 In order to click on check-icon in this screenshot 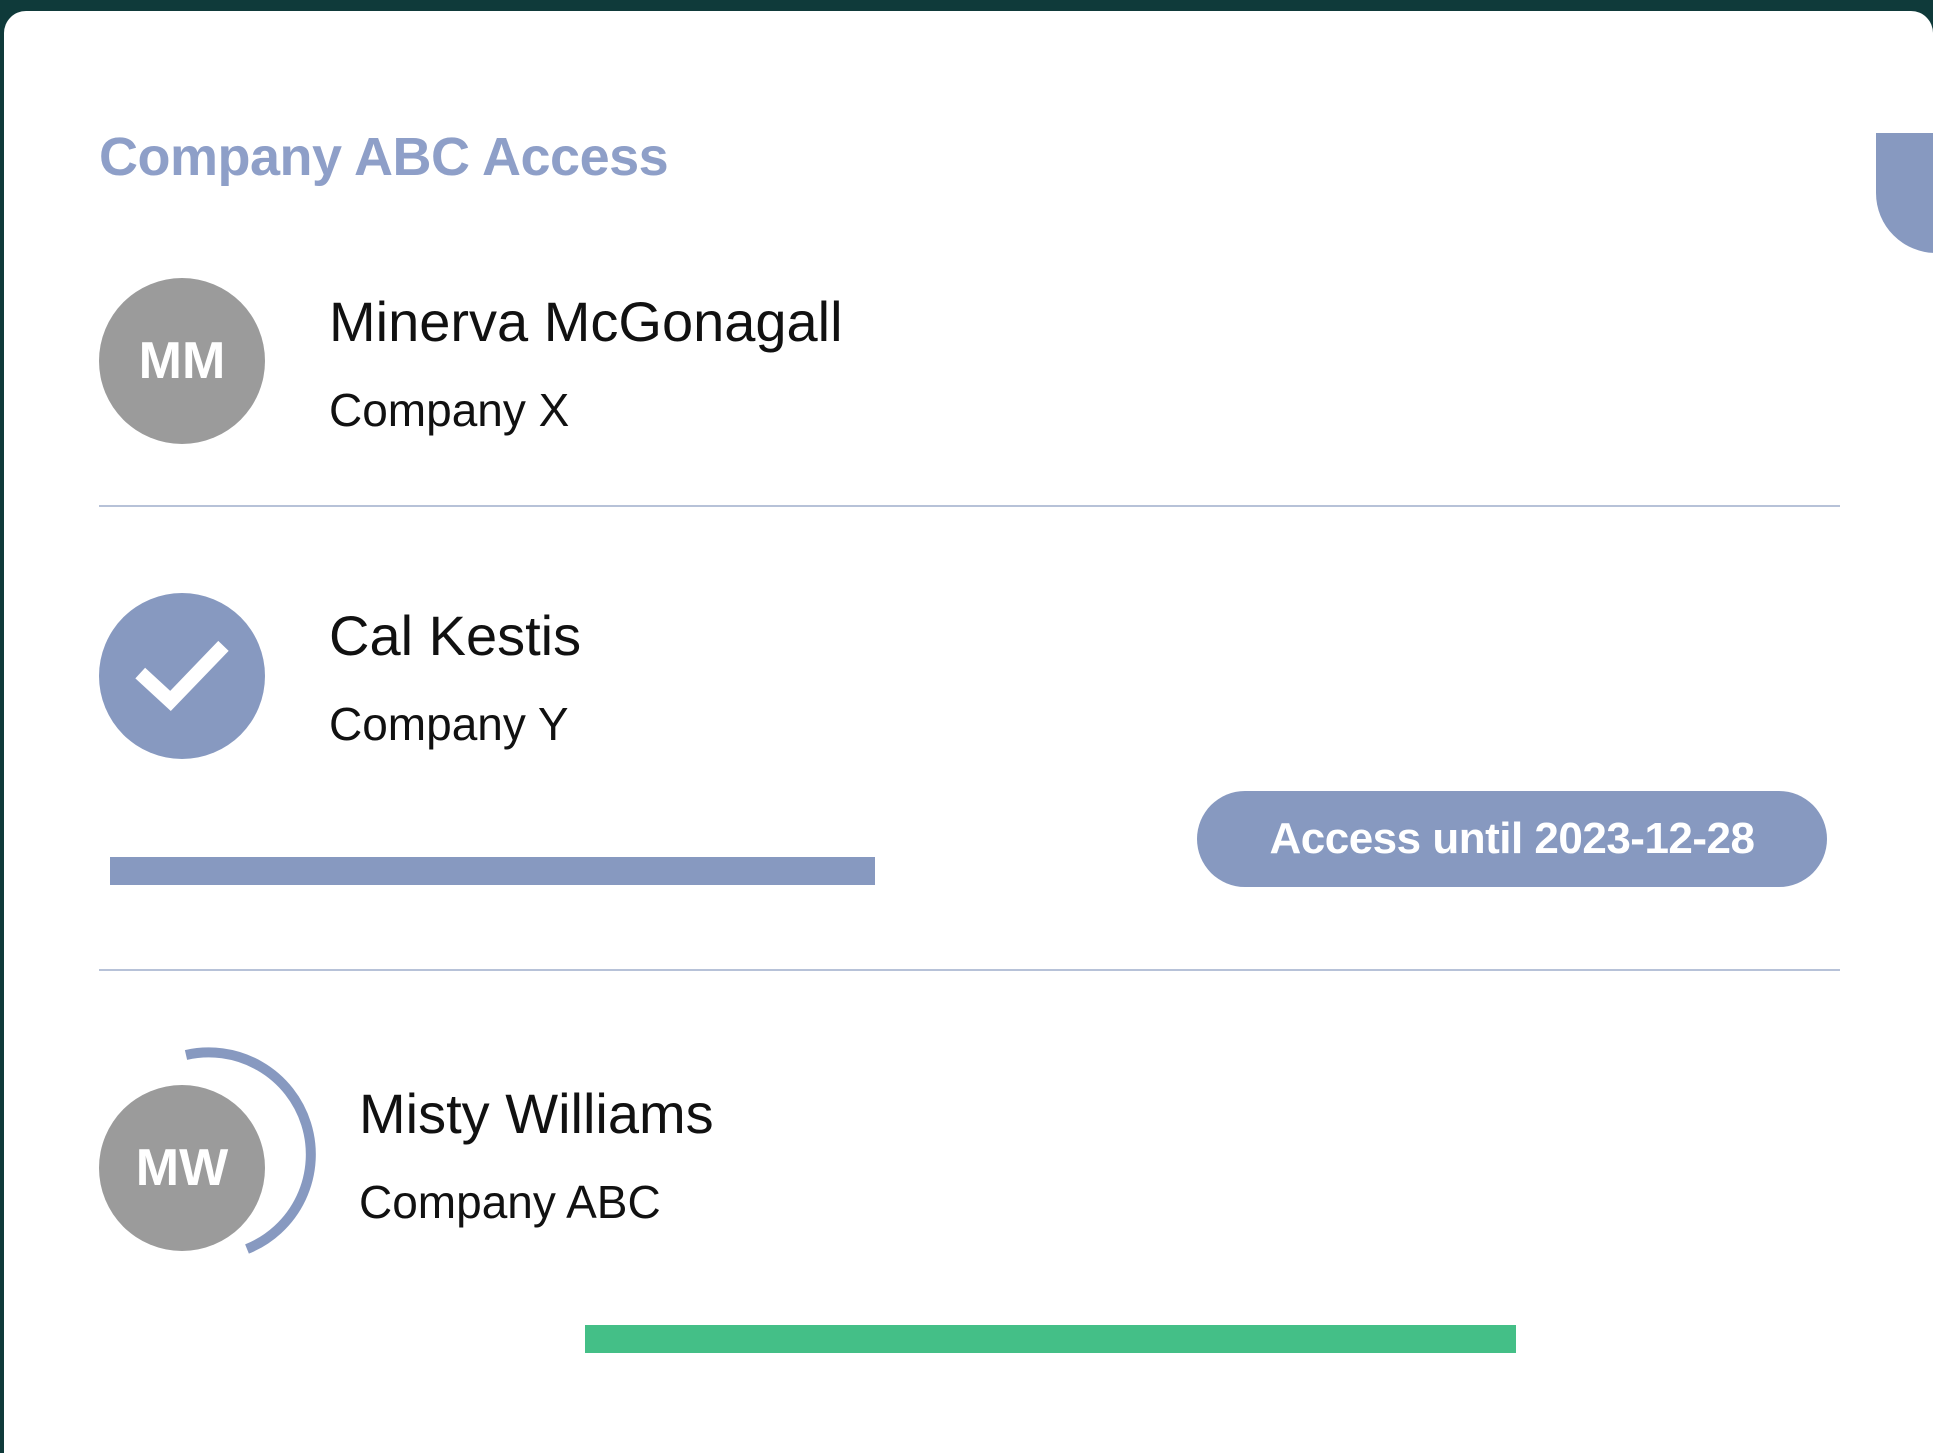, I will do `click(182, 676)`.